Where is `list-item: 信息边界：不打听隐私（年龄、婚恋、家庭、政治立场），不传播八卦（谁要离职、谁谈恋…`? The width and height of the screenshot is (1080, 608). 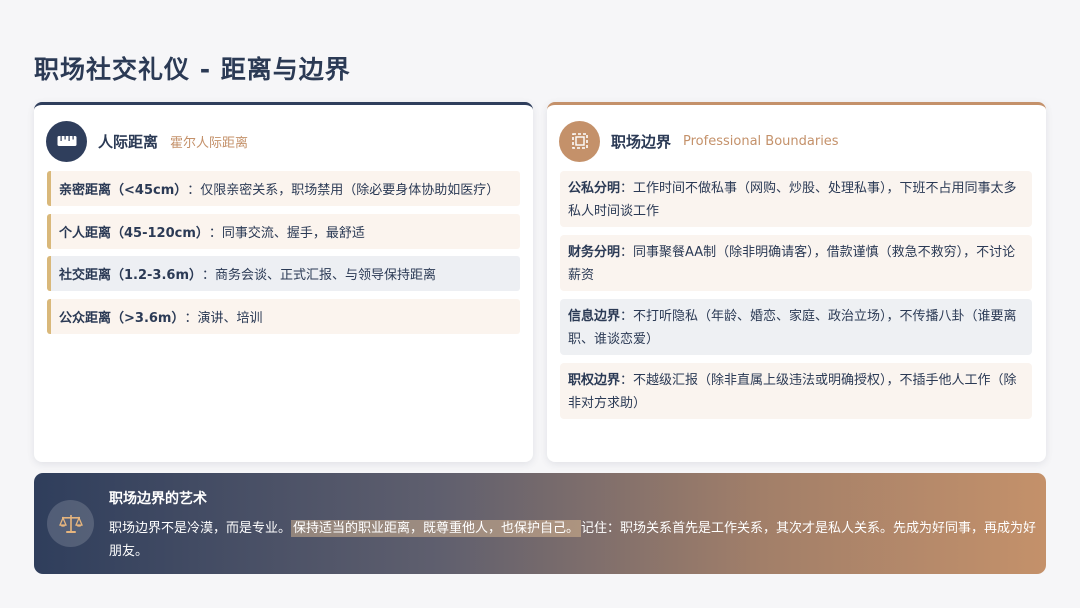
list-item: 信息边界：不打听隐私（年龄、婚恋、家庭、政治立场），不传播八卦（谁要离职、谁谈恋… is located at coordinates (796, 327).